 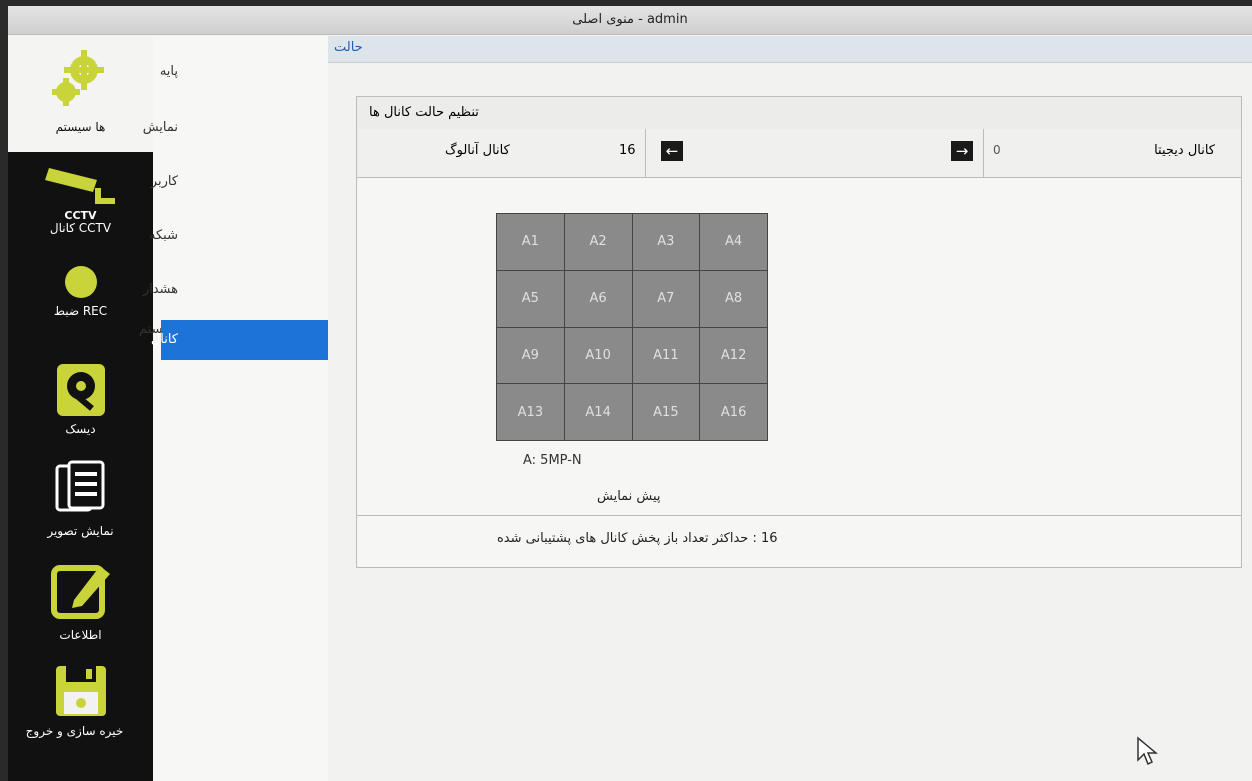 What do you see at coordinates (80, 207) in the screenshot?
I see `toolbar-cctv: CCTV CCTV کانال` at bounding box center [80, 207].